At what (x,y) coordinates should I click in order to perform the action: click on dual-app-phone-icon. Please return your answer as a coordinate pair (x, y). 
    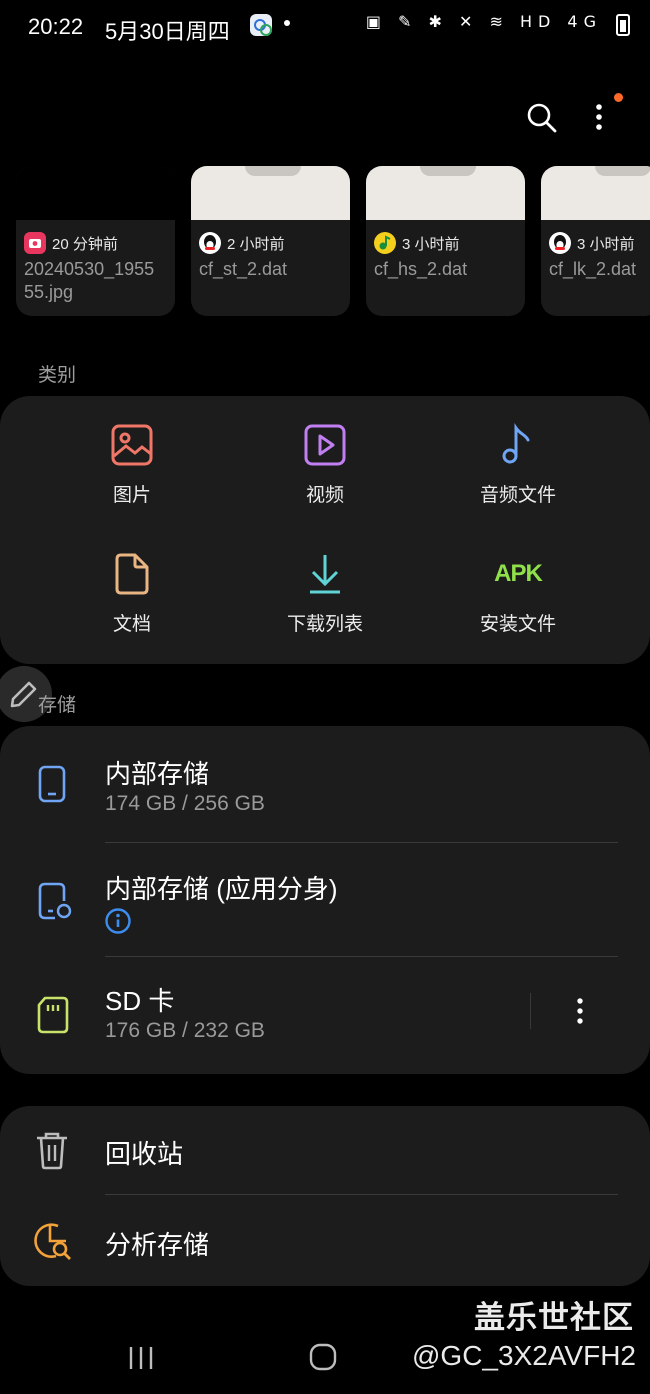
    Looking at the image, I should click on (55, 901).